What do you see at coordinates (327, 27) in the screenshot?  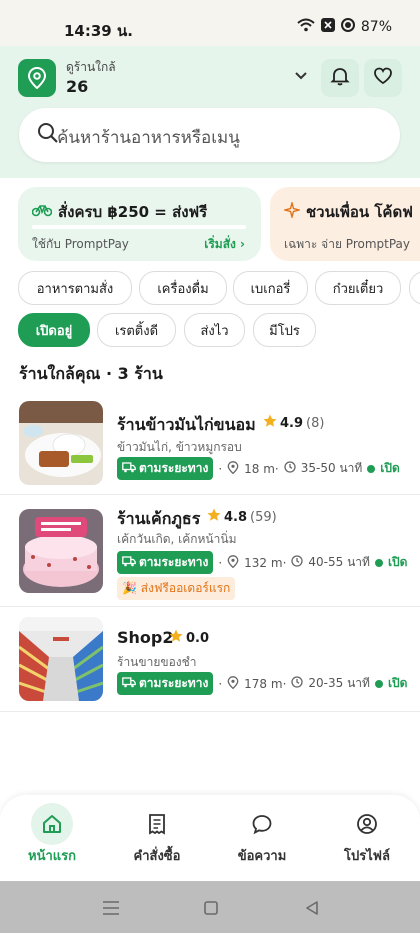 I see `notification-icon` at bounding box center [327, 27].